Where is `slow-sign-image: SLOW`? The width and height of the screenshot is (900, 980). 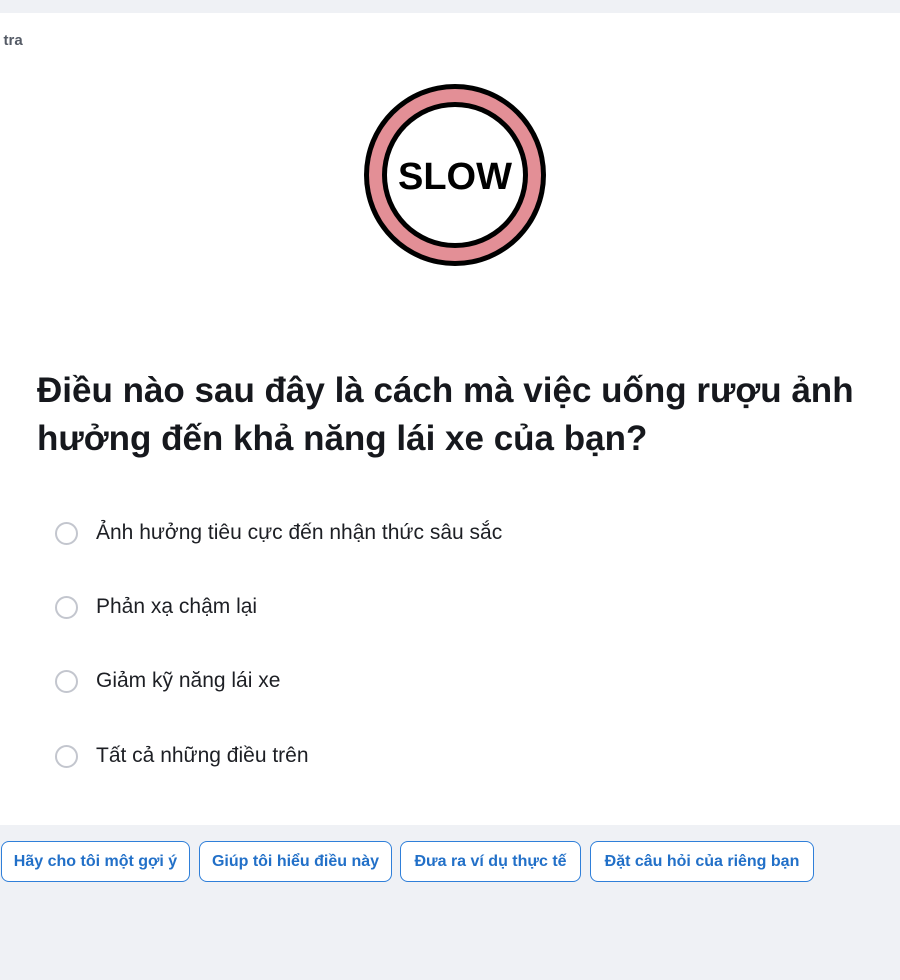
slow-sign-image: SLOW is located at coordinates (455, 175).